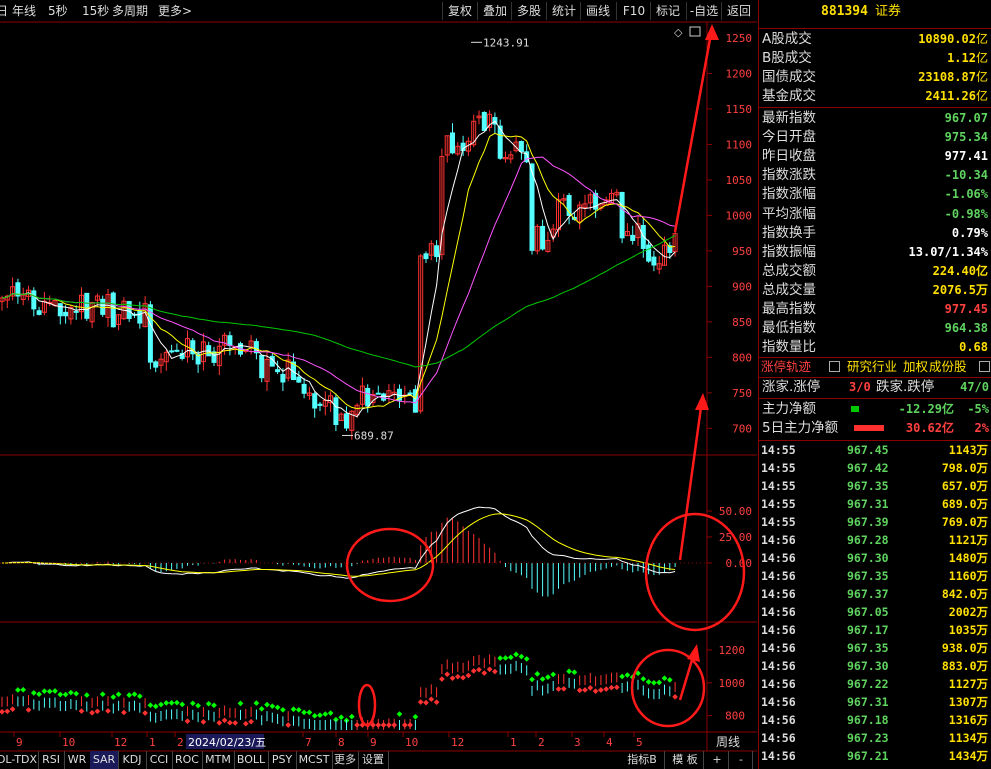  Describe the element at coordinates (314, 760) in the screenshot. I see `indicator-tab-10: MCST` at that location.